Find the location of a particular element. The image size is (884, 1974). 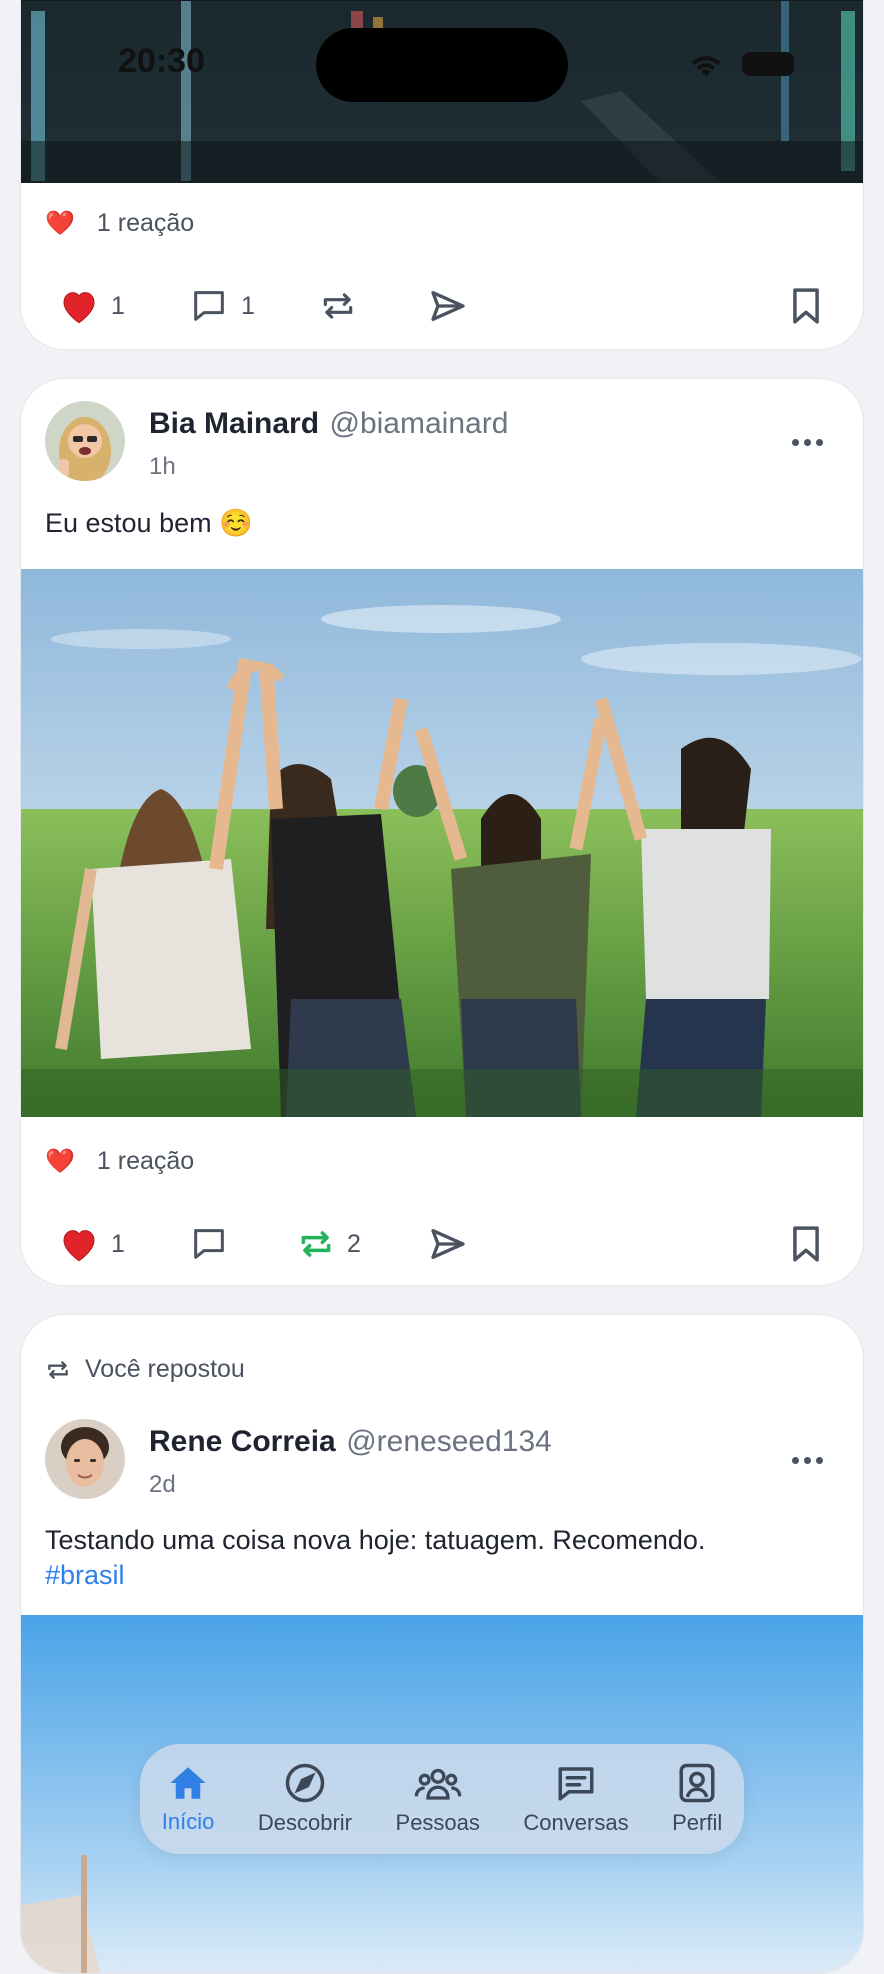

tab-inicio: Início is located at coordinates (188, 1799).